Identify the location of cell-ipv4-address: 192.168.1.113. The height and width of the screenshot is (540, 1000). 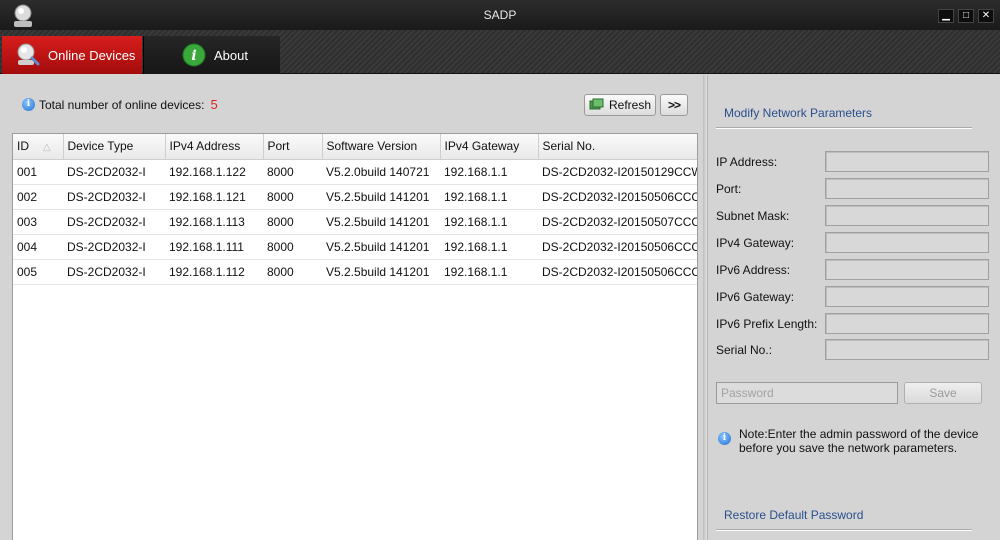
(214, 222).